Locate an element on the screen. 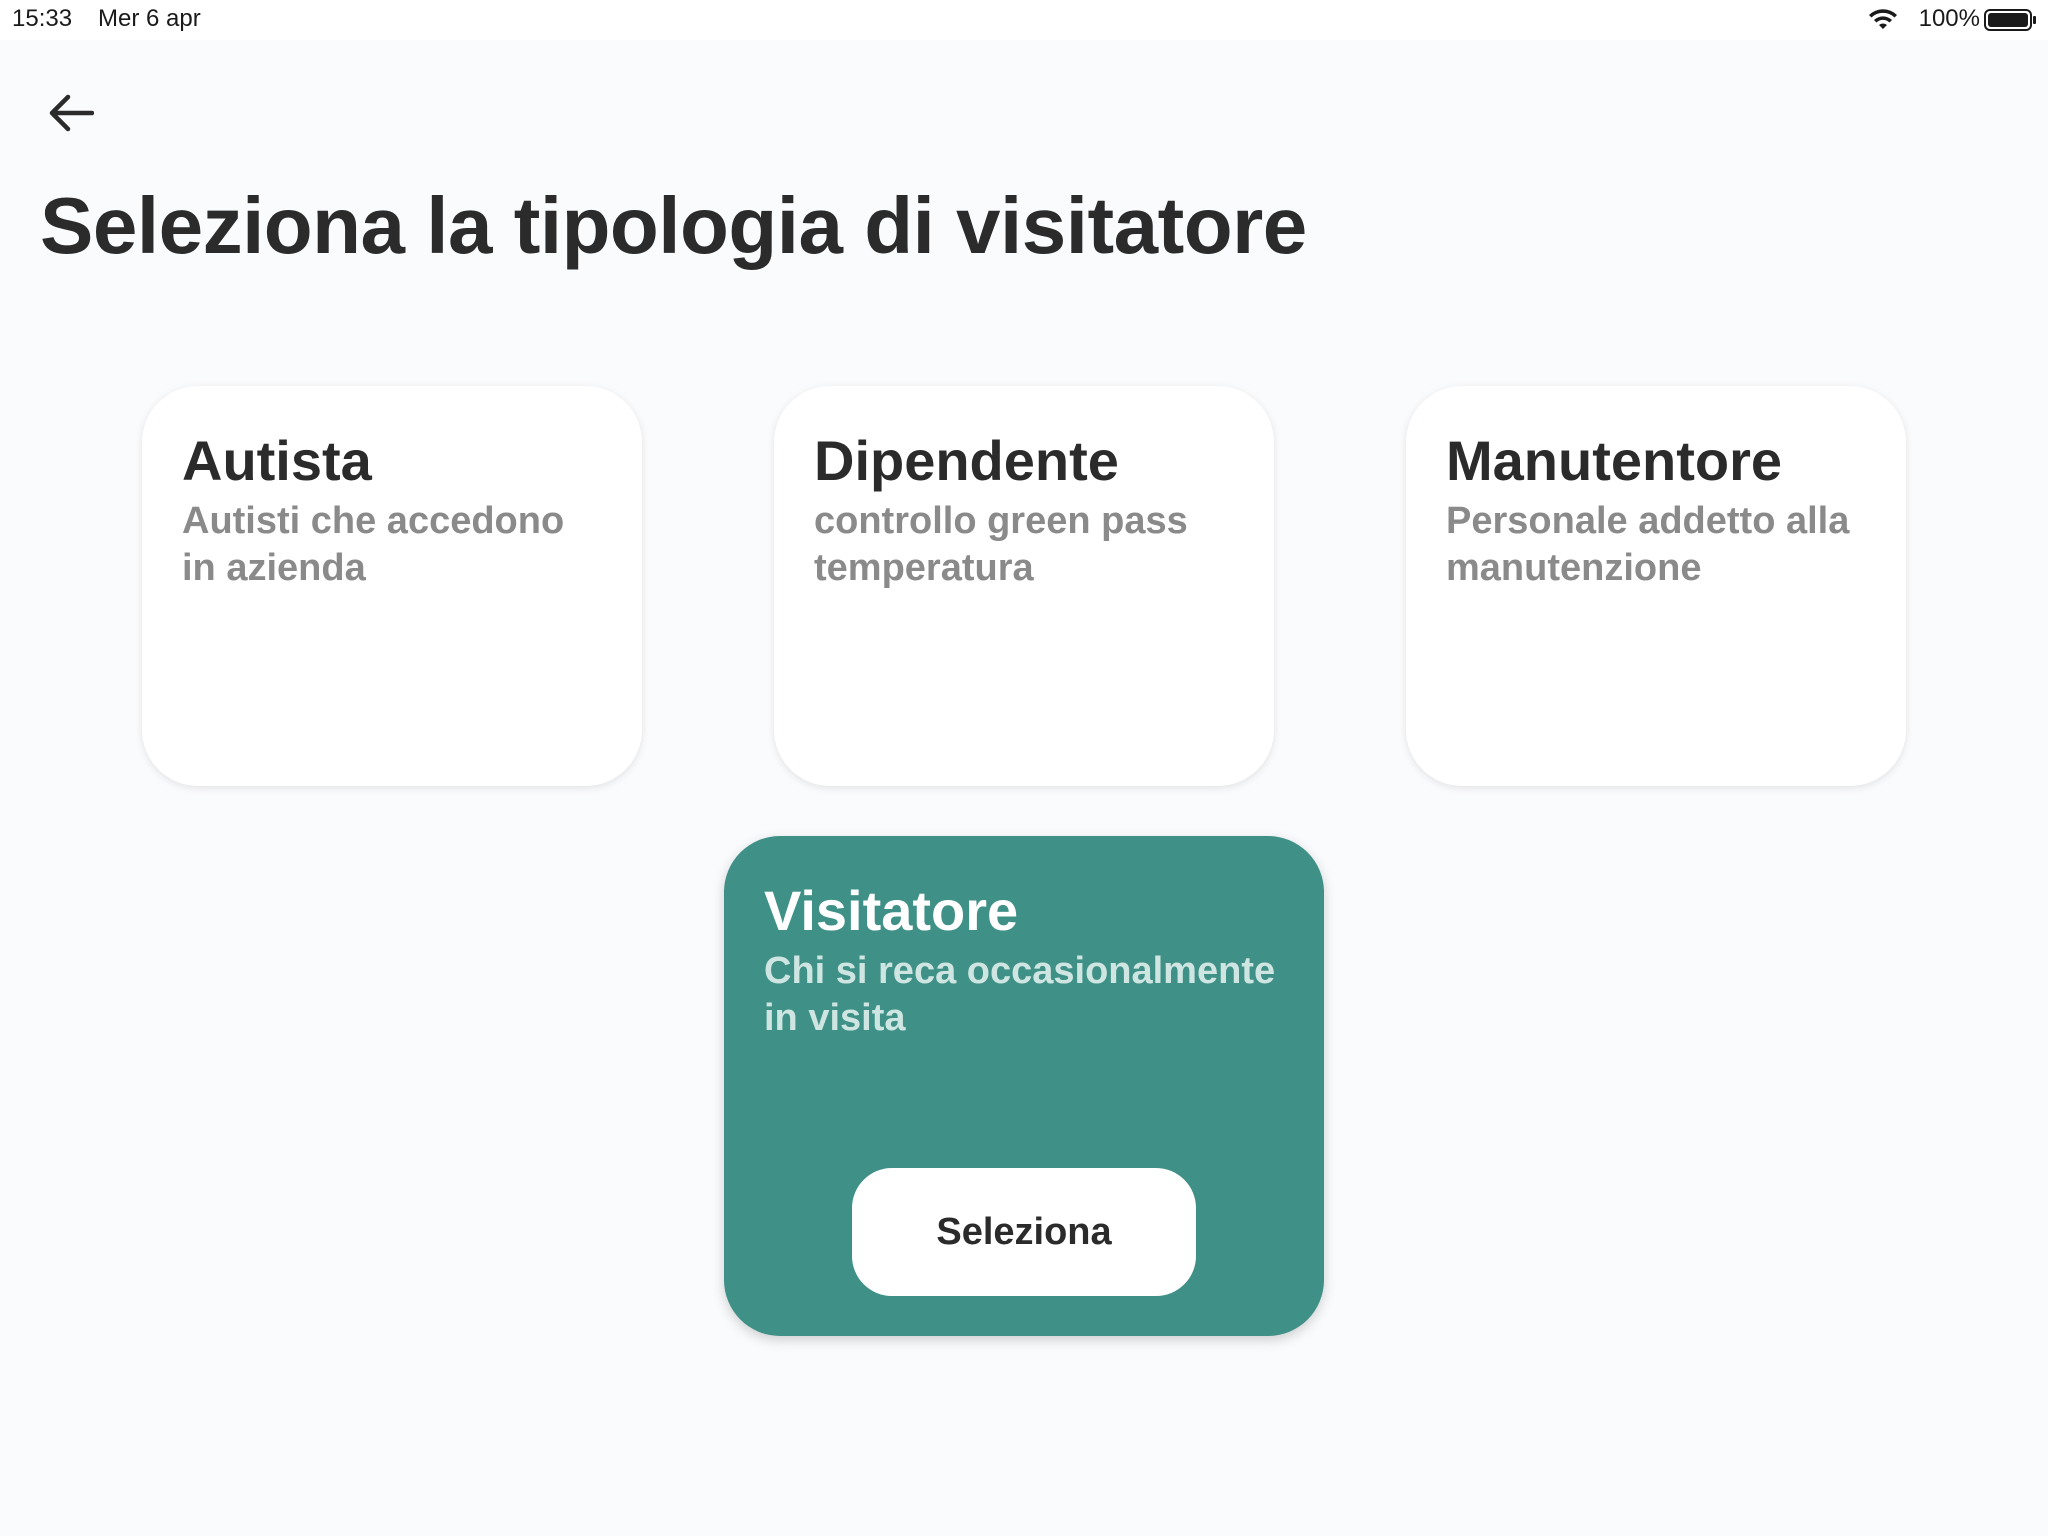 This screenshot has width=2048, height=1536. card-title: Manutentore is located at coordinates (1614, 460).